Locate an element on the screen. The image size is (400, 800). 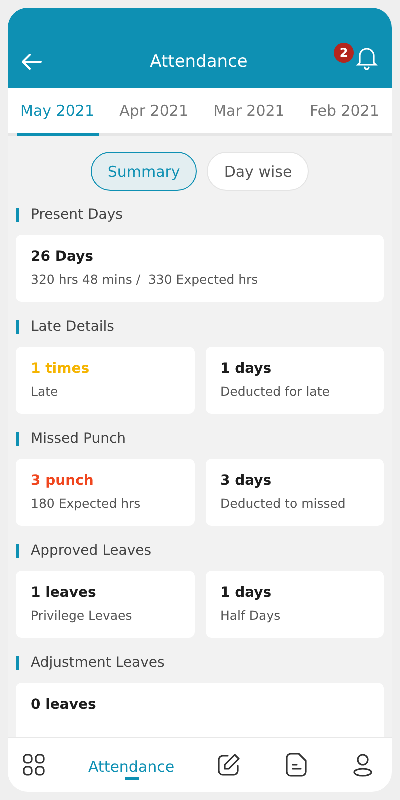
back-arrow-icon is located at coordinates (32, 62).